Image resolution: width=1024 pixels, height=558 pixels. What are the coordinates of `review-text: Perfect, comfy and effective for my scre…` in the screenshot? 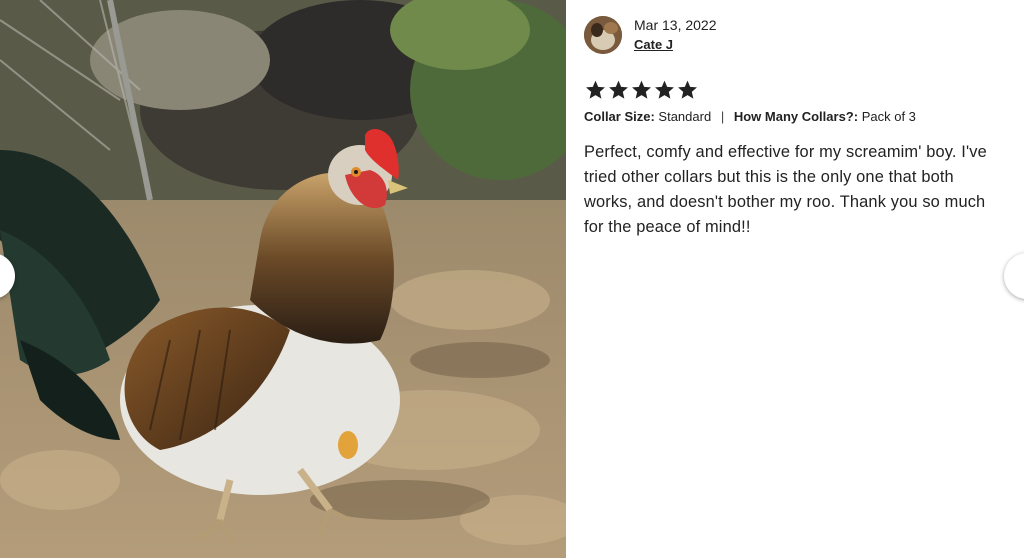 It's located at (785, 189).